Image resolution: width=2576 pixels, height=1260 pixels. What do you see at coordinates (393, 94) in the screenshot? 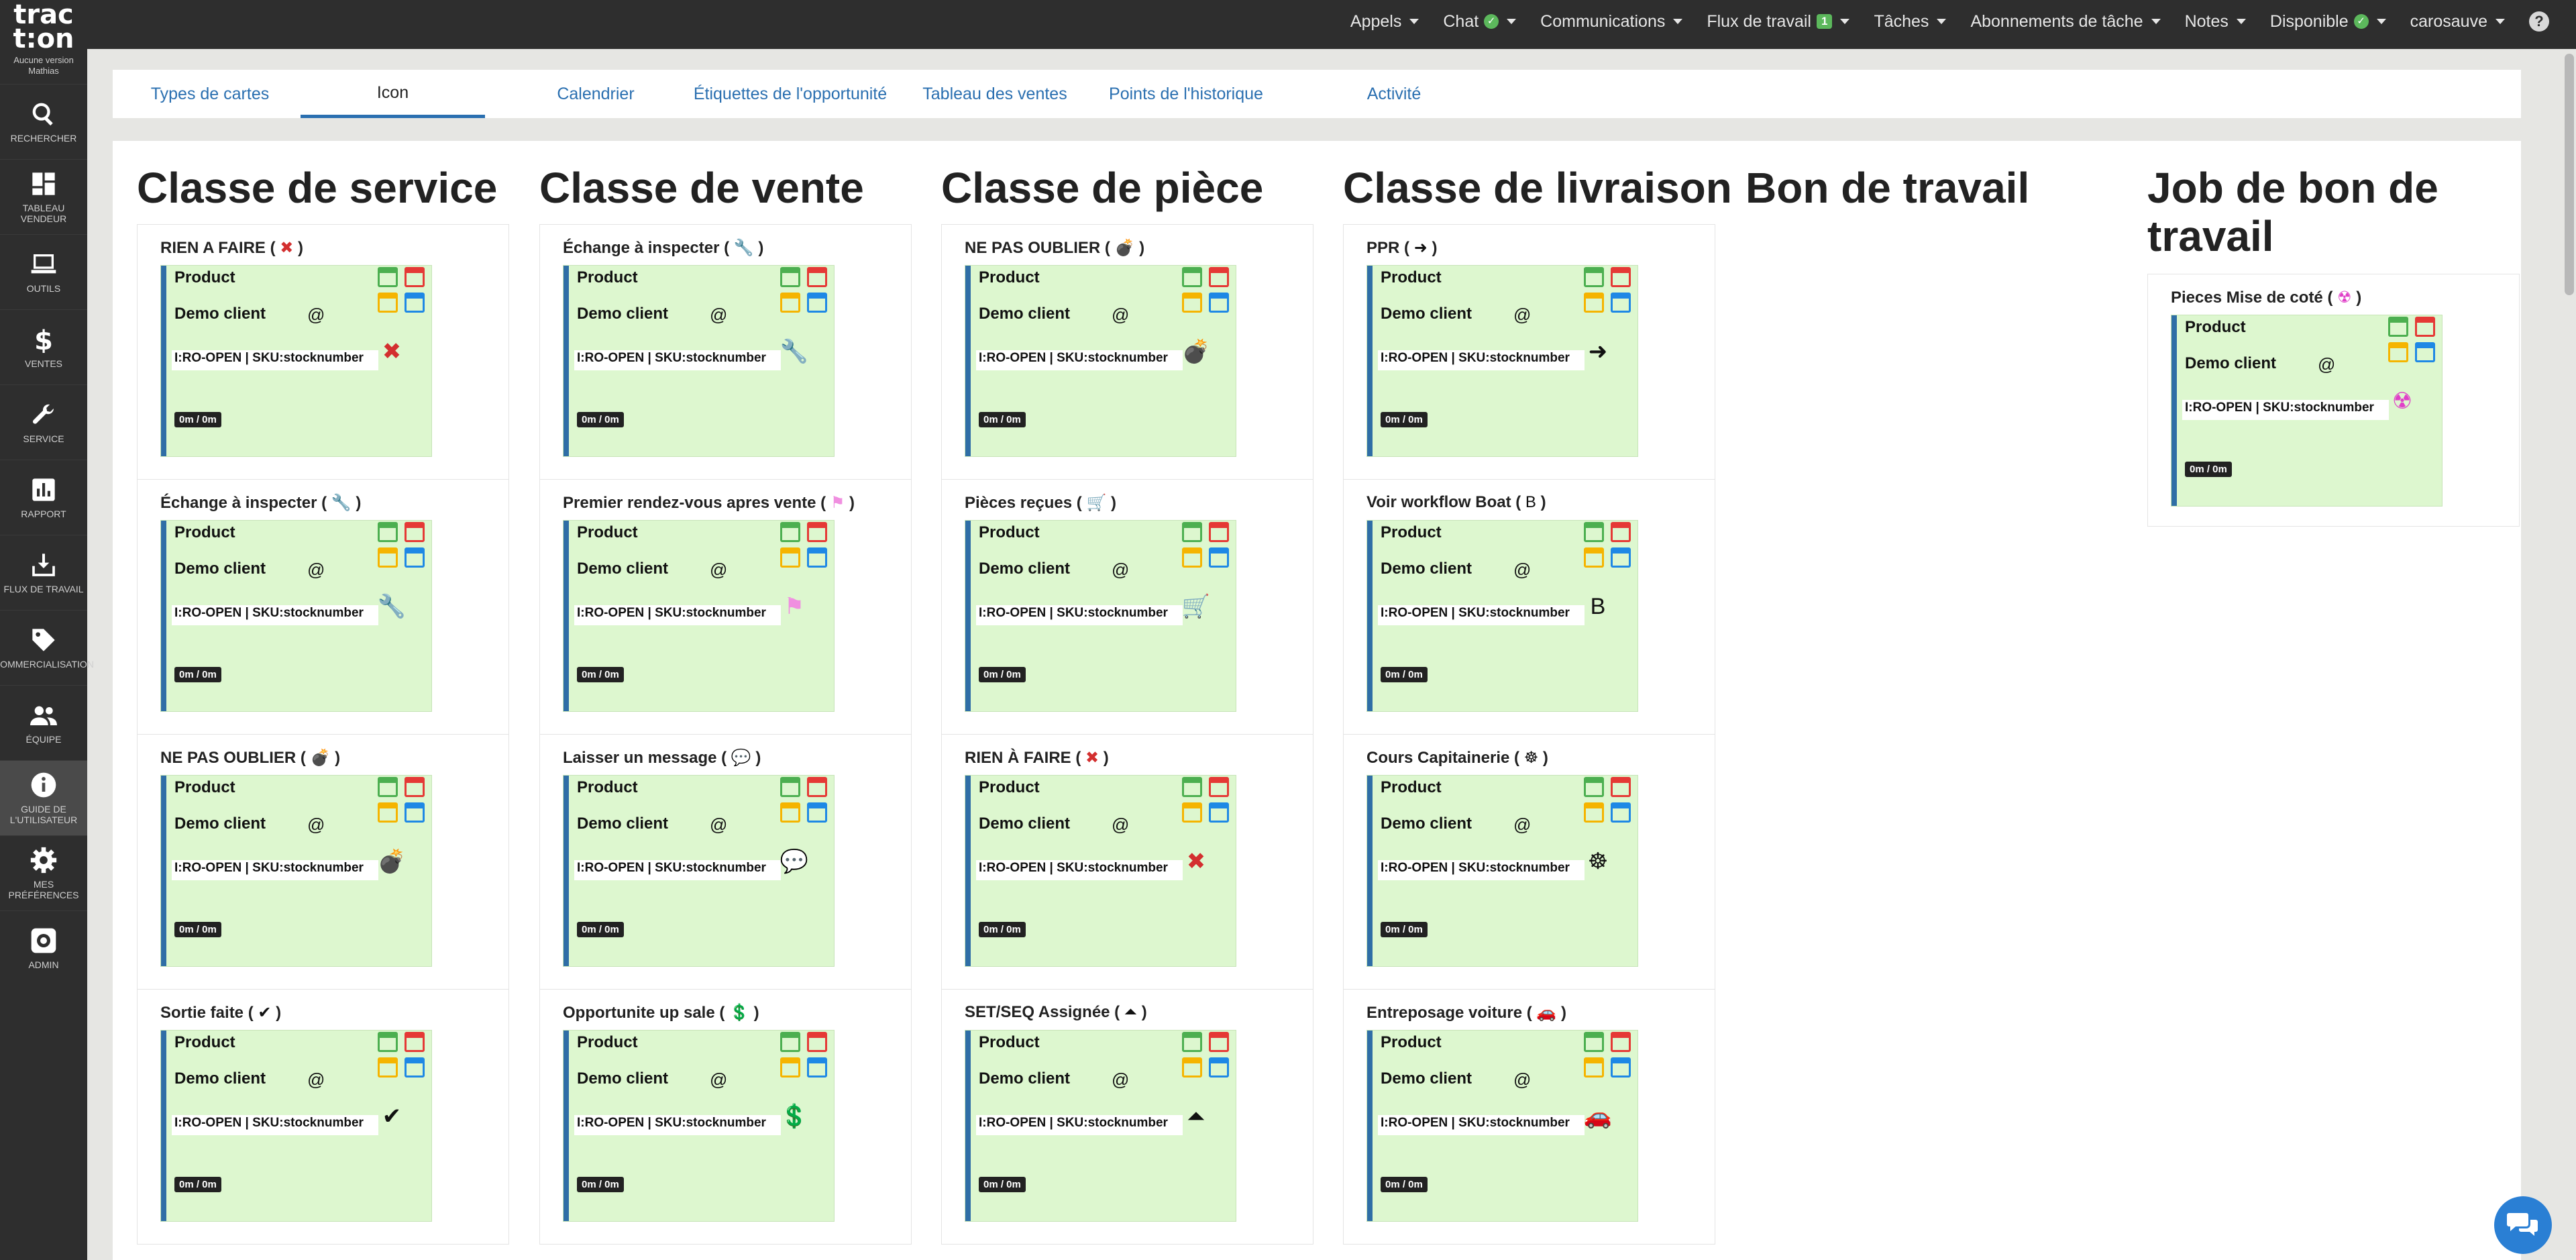
I see `tab-icon: Icon` at bounding box center [393, 94].